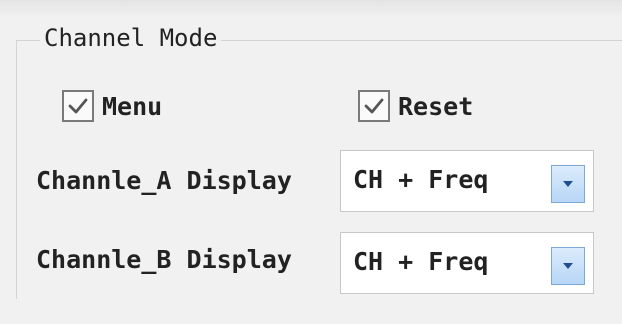 The height and width of the screenshot is (324, 622). Describe the element at coordinates (131, 38) in the screenshot. I see `group-title: Channel Mode` at that location.